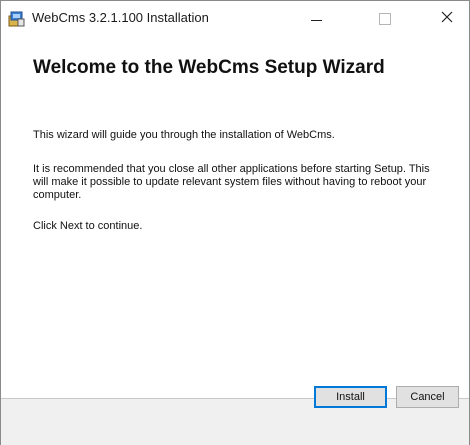 Image resolution: width=470 pixels, height=445 pixels. What do you see at coordinates (120, 17) in the screenshot?
I see `window-title: WebCms 3.2.1.100 Installation` at bounding box center [120, 17].